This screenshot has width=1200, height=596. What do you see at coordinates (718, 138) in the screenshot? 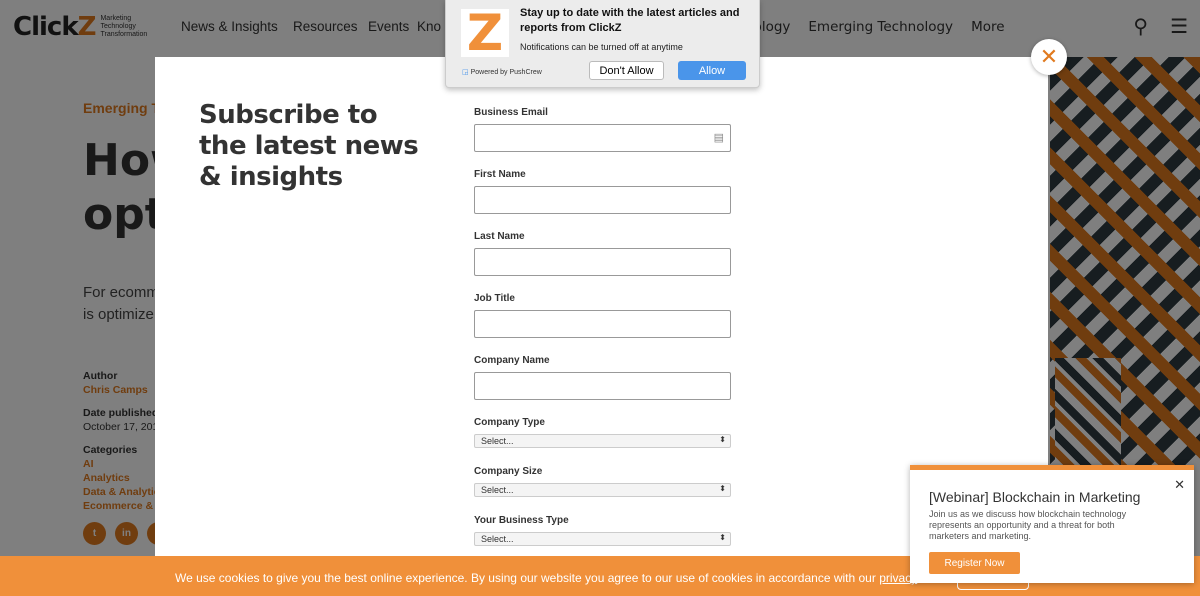
I see `contact-card-icon: ▤` at bounding box center [718, 138].